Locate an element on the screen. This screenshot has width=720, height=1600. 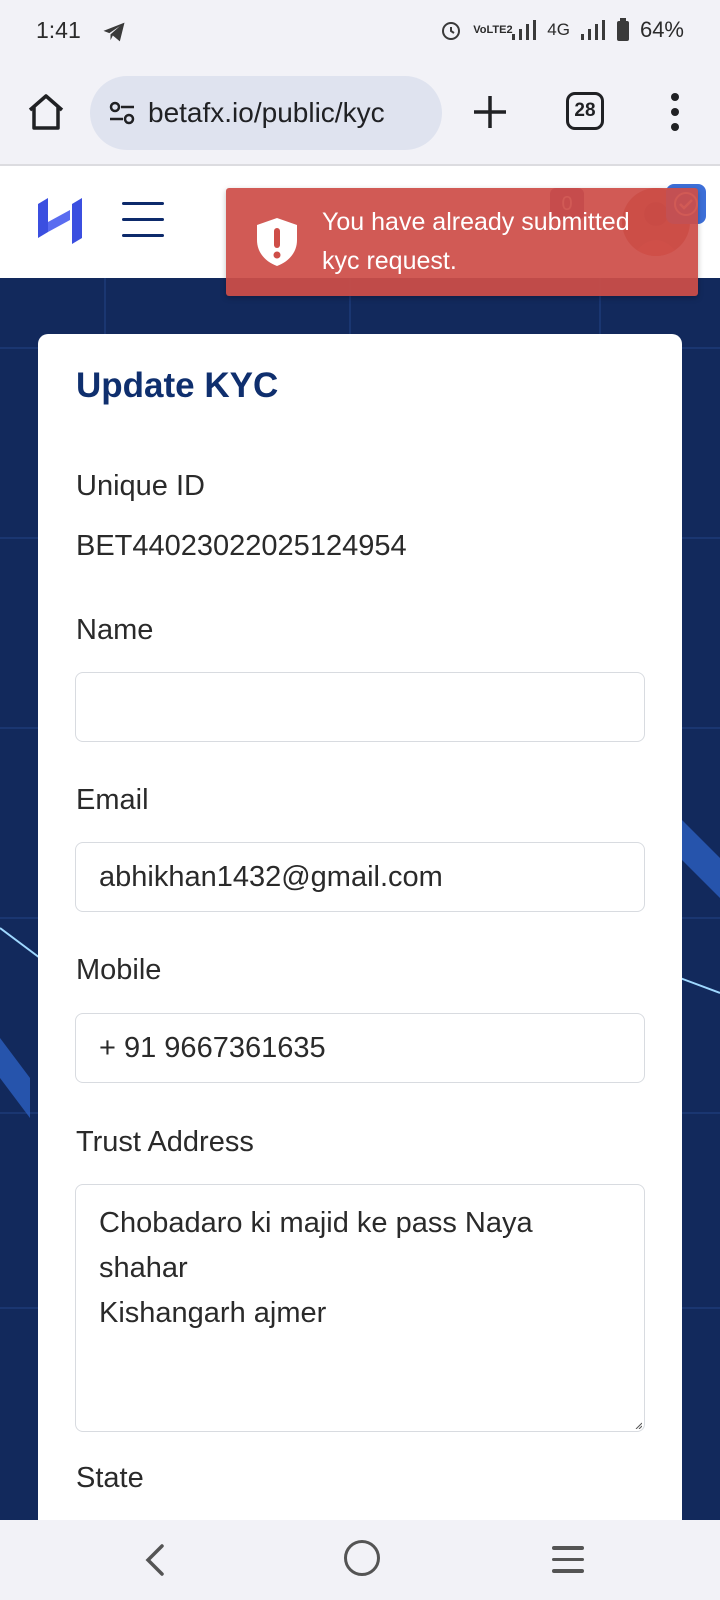
site-settings-icon is located at coordinates (122, 113).